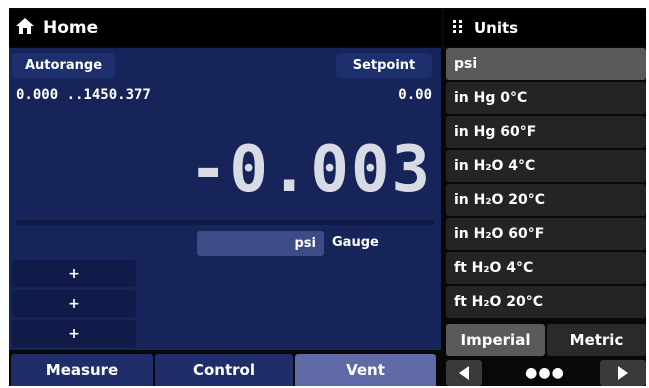  I want to click on triangle-left-icon, so click(464, 373).